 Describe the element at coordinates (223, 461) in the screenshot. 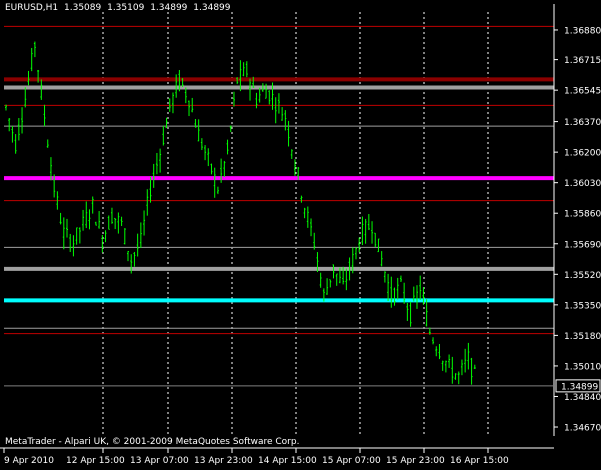

I see `x-tick-label: 13 Apr 23:00` at that location.